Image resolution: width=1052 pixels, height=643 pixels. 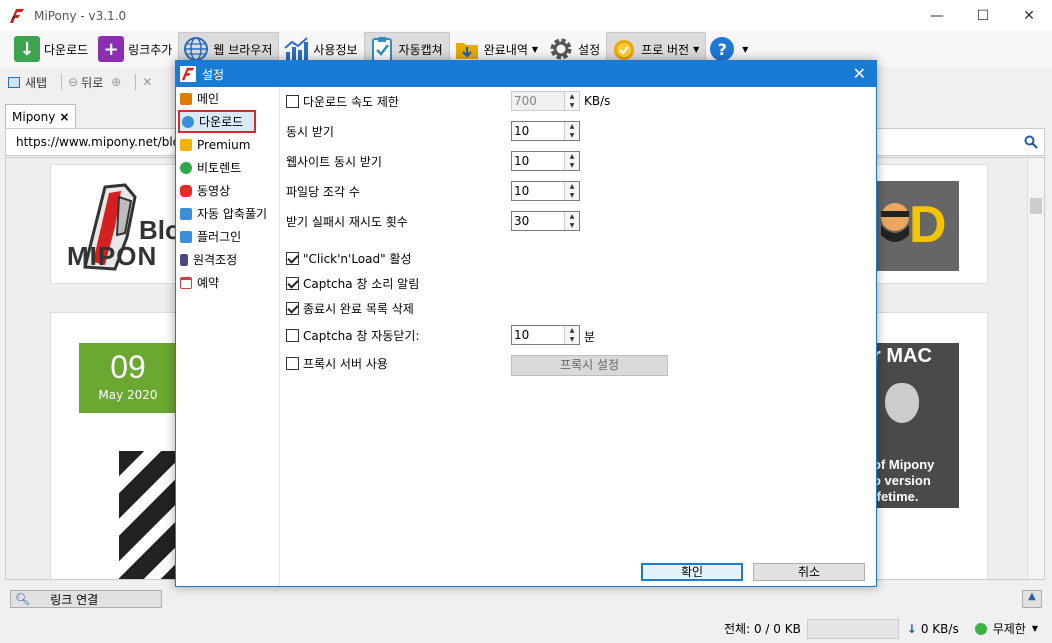 What do you see at coordinates (74, 599) in the screenshot?
I see `link-connect-label: 링크 연결` at bounding box center [74, 599].